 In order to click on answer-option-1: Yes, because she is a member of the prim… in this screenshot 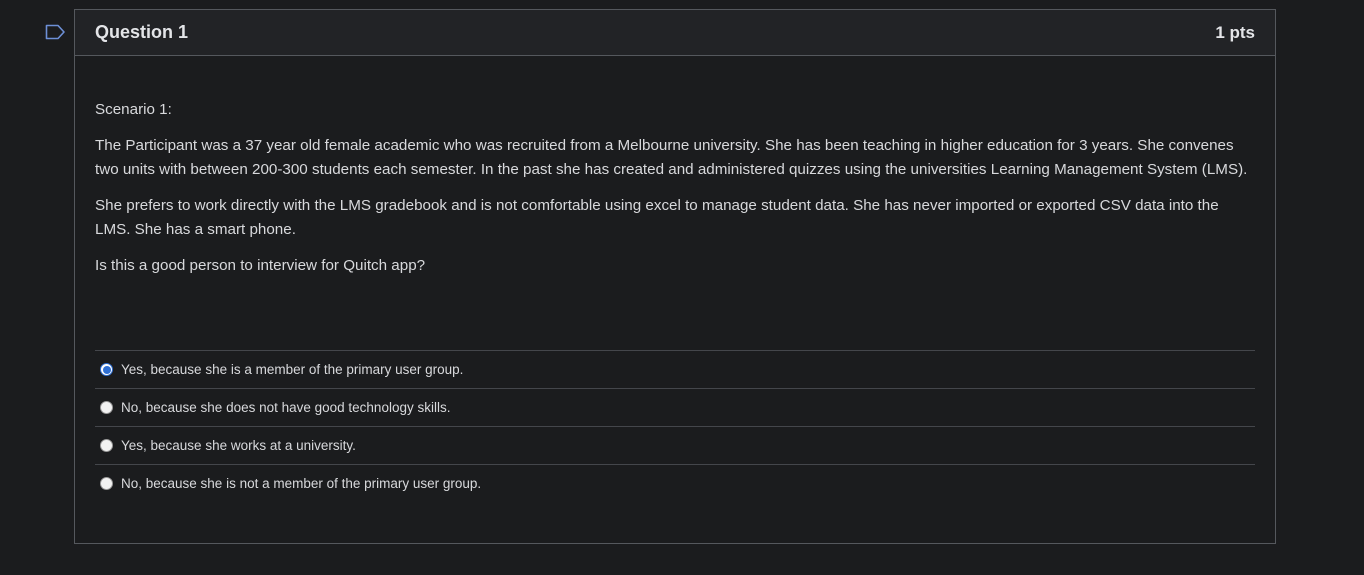, I will do `click(675, 369)`.